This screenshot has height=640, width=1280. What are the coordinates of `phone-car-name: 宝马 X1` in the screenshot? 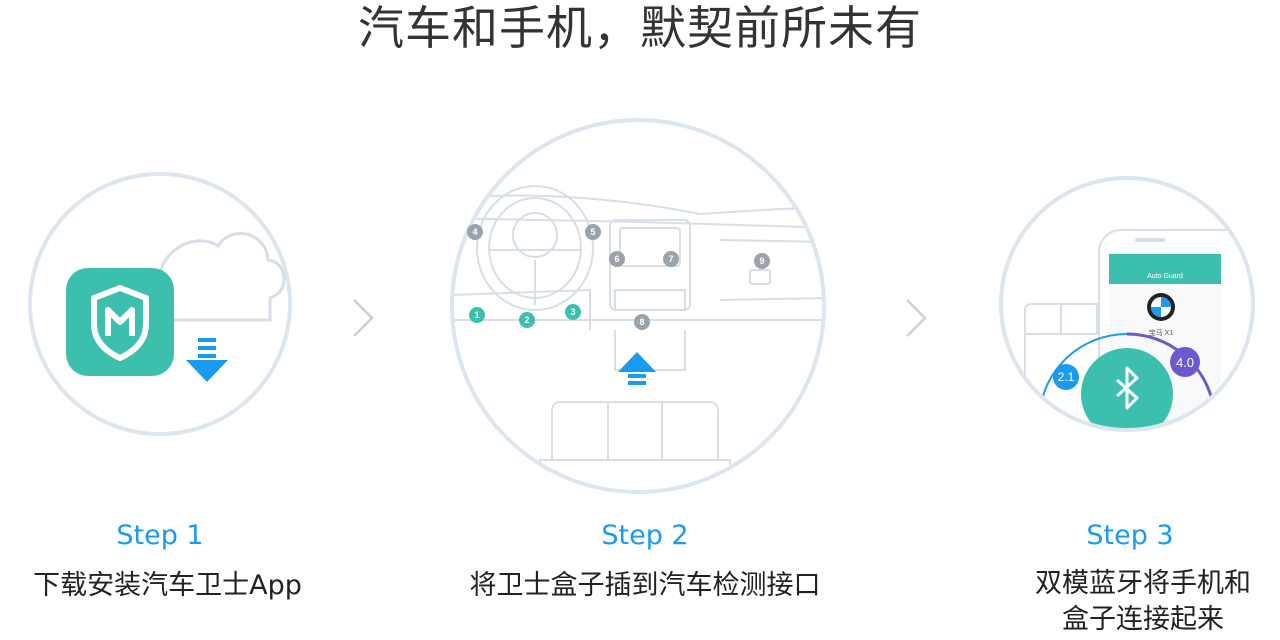 It's located at (1161, 332).